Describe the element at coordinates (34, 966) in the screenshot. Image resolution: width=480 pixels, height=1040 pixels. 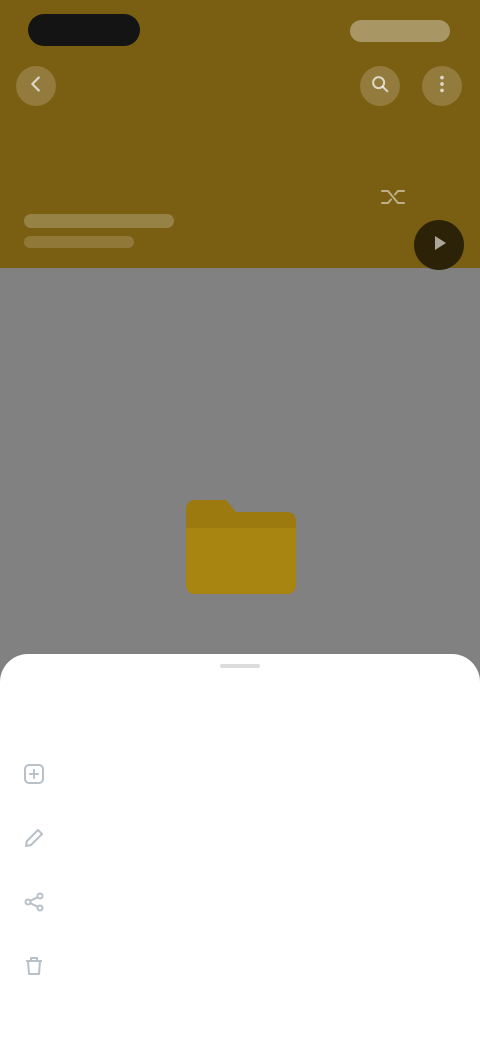
I see `delete-icon` at that location.